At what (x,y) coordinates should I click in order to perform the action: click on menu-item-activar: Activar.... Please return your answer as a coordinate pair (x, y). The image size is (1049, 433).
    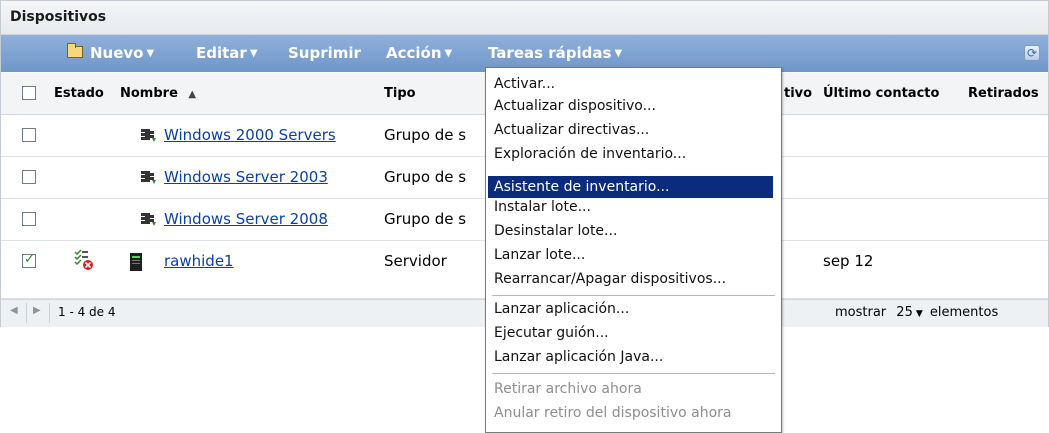
    Looking at the image, I should click on (524, 84).